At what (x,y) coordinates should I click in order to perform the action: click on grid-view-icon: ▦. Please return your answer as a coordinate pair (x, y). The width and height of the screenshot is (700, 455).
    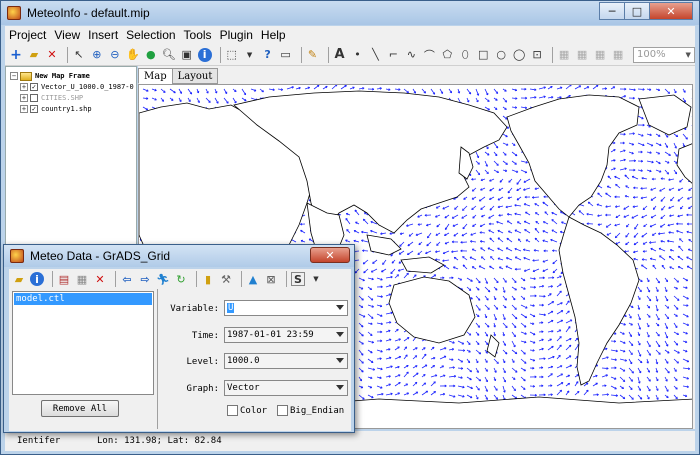
    Looking at the image, I should click on (82, 279).